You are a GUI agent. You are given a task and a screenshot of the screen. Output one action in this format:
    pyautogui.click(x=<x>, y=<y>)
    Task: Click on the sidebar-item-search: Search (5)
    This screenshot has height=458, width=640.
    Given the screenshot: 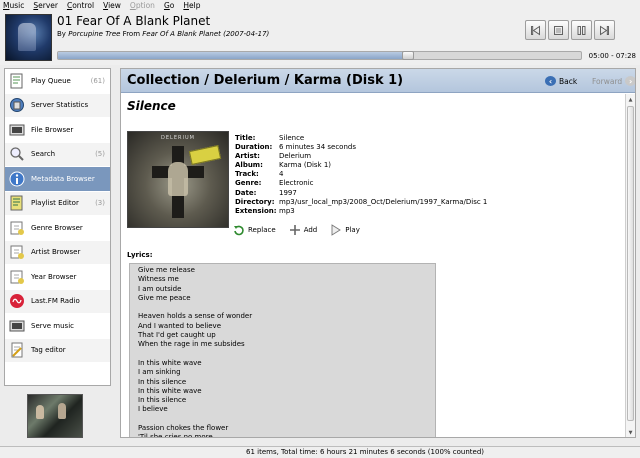 What is the action you would take?
    pyautogui.click(x=57, y=154)
    